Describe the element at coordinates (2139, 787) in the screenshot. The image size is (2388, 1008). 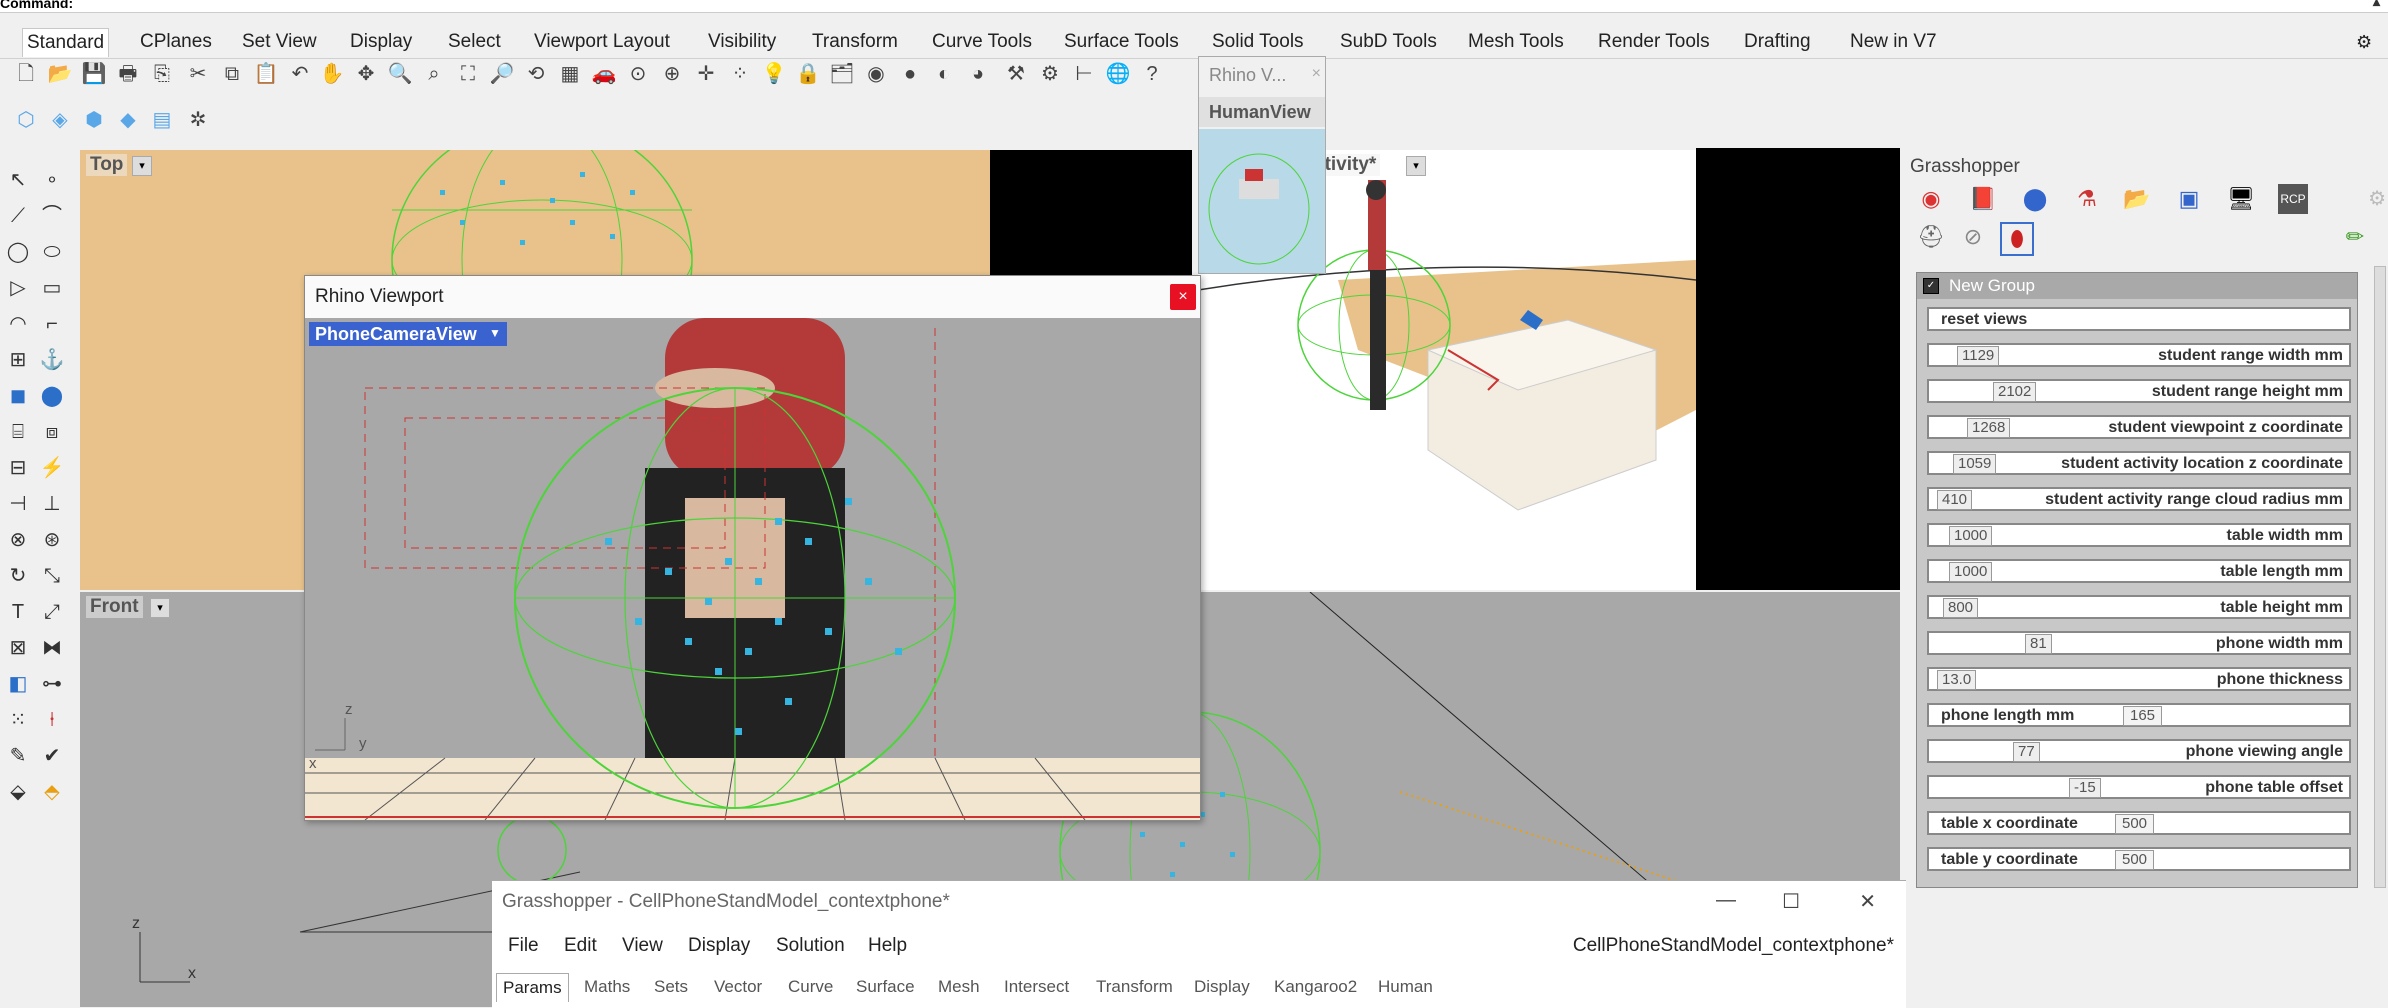
I see `slider-phone-table-offset: -15 phone table offset` at that location.